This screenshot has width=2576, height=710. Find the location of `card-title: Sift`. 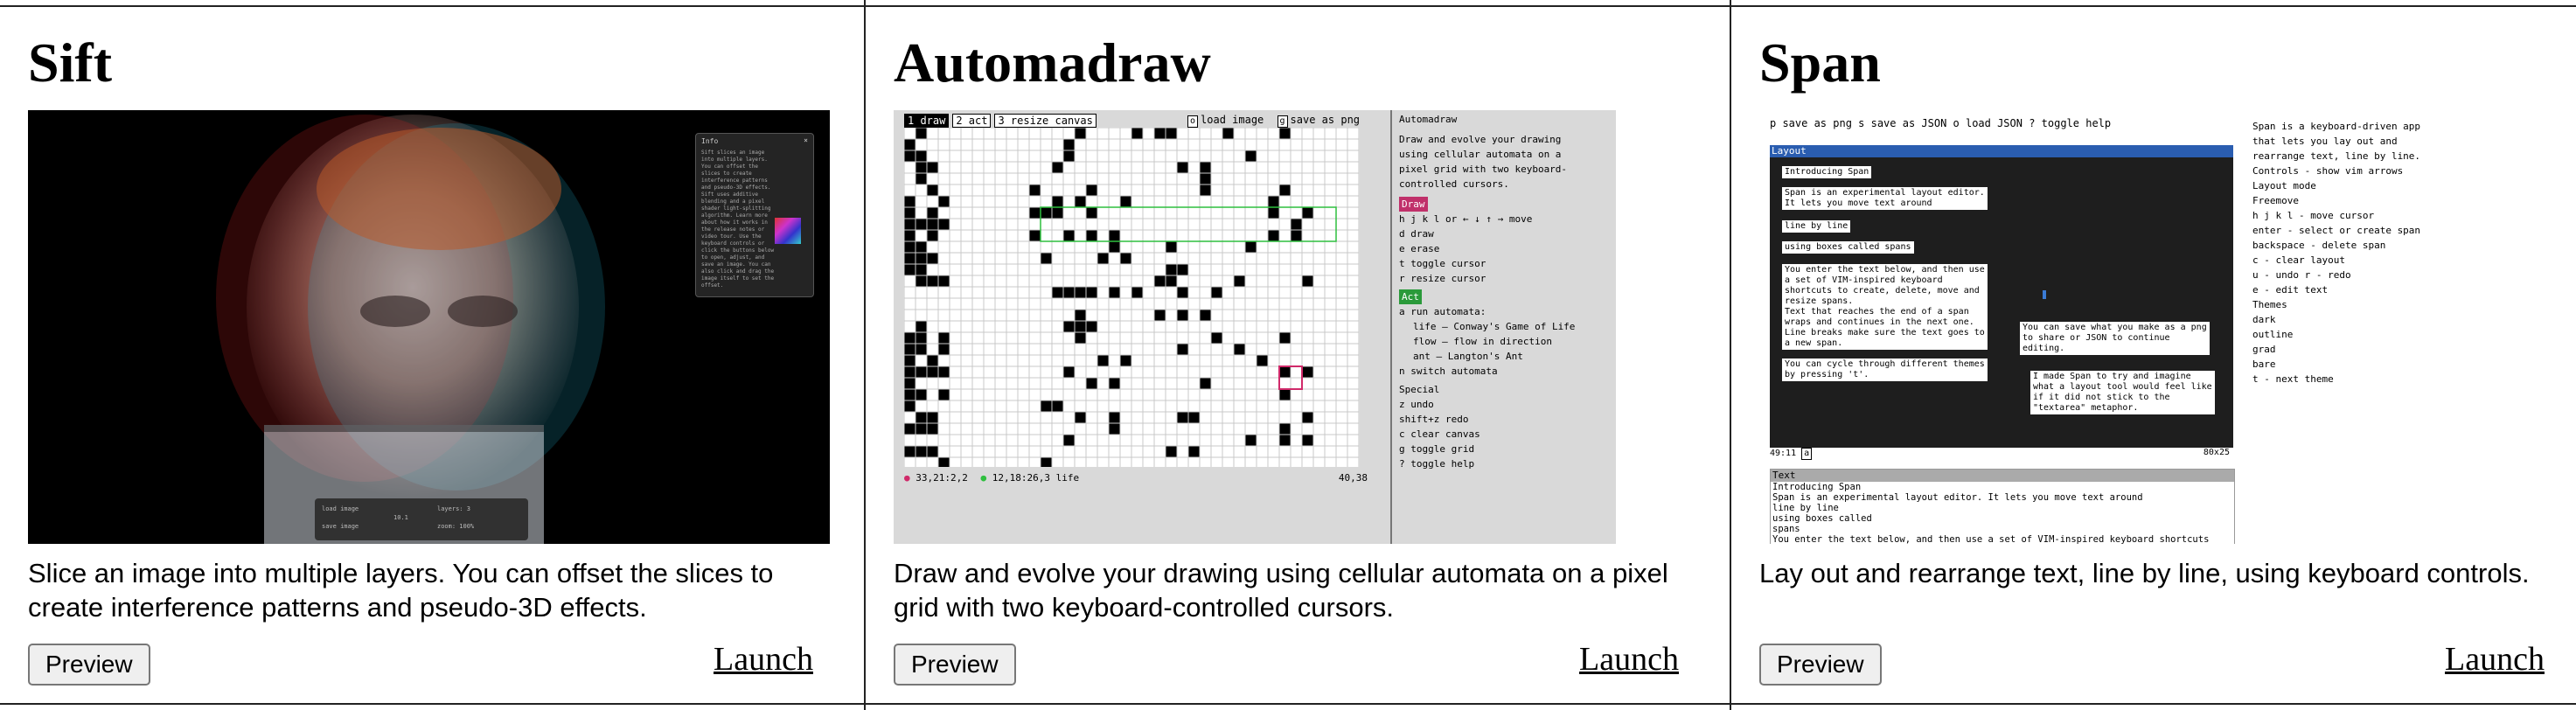

card-title: Sift is located at coordinates (70, 62).